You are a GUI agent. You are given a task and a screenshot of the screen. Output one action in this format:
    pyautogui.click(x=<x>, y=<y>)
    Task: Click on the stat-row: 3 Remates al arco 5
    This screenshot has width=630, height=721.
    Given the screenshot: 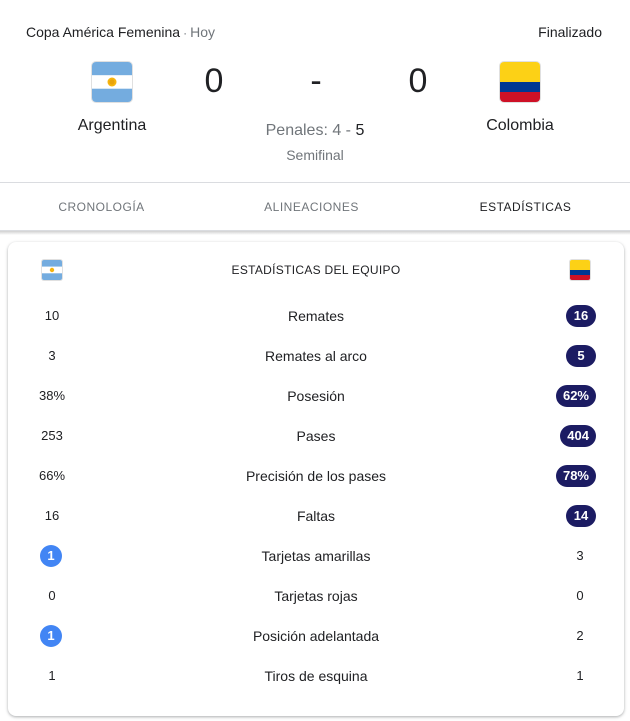 What is the action you would take?
    pyautogui.click(x=316, y=355)
    